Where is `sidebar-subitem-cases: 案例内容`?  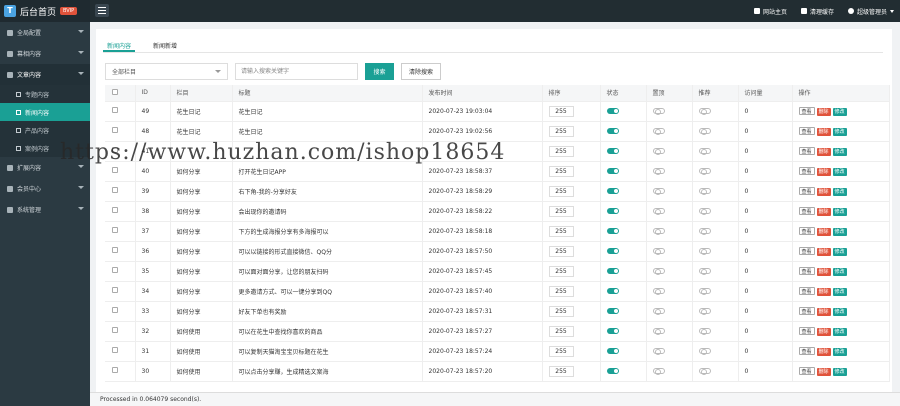
sidebar-subitem-cases: 案例内容 is located at coordinates (45, 148).